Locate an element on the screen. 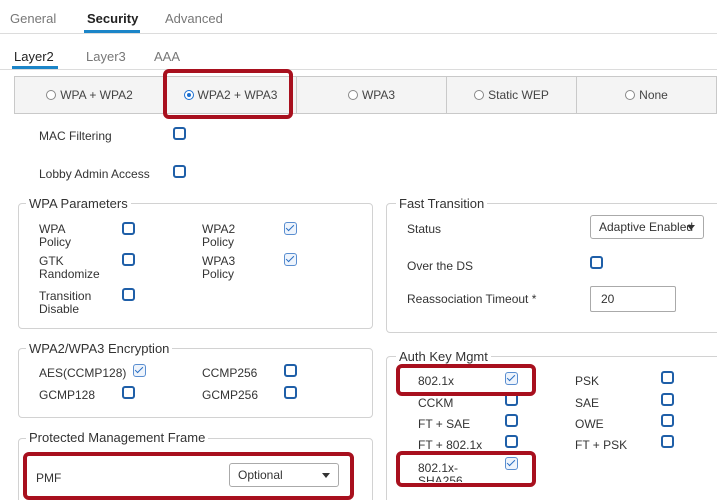  akm-psk-label: PSK is located at coordinates (587, 381).